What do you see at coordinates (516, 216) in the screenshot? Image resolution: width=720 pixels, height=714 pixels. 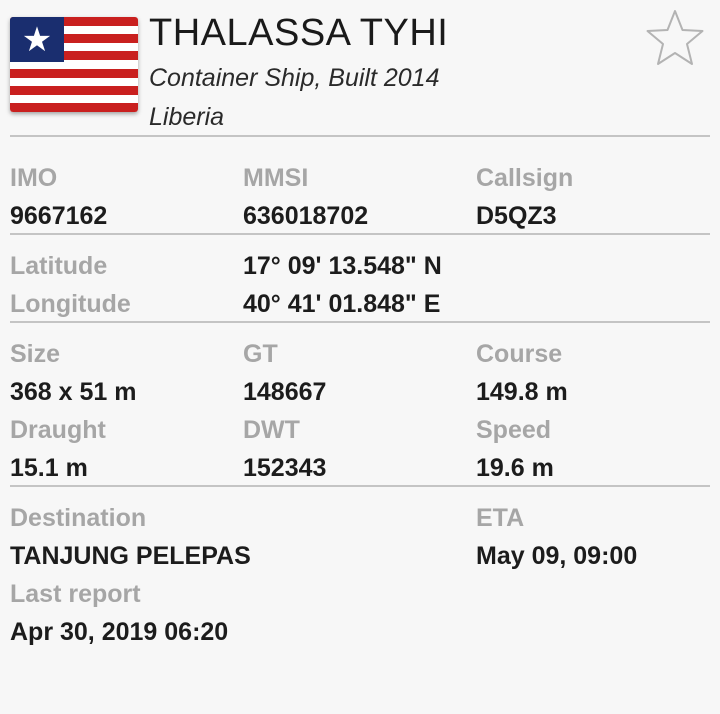 I see `callsign-value: D5QZ3` at bounding box center [516, 216].